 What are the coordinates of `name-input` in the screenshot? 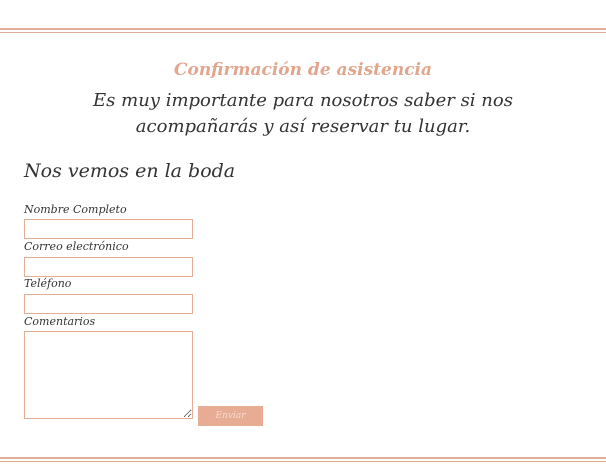 It's located at (108, 229).